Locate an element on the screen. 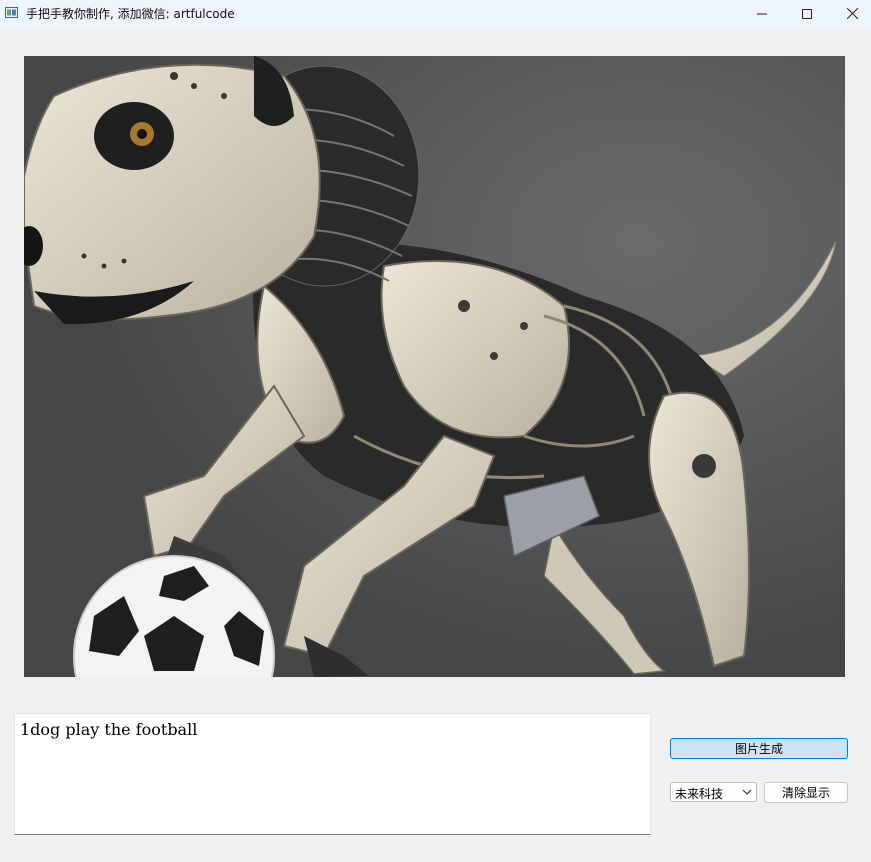 This screenshot has height=862, width=871. prompt-text: 1dog play the football is located at coordinates (109, 729).